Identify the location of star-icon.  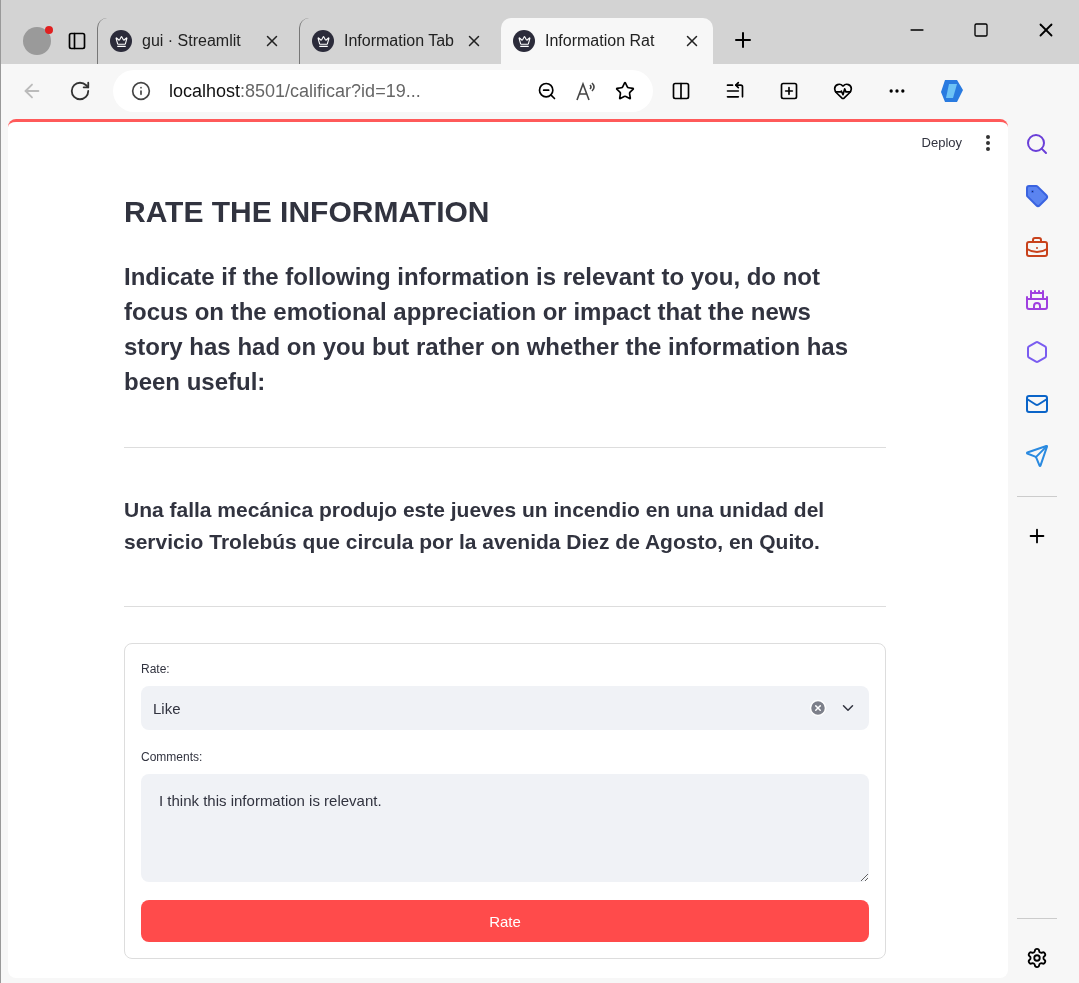
(625, 91).